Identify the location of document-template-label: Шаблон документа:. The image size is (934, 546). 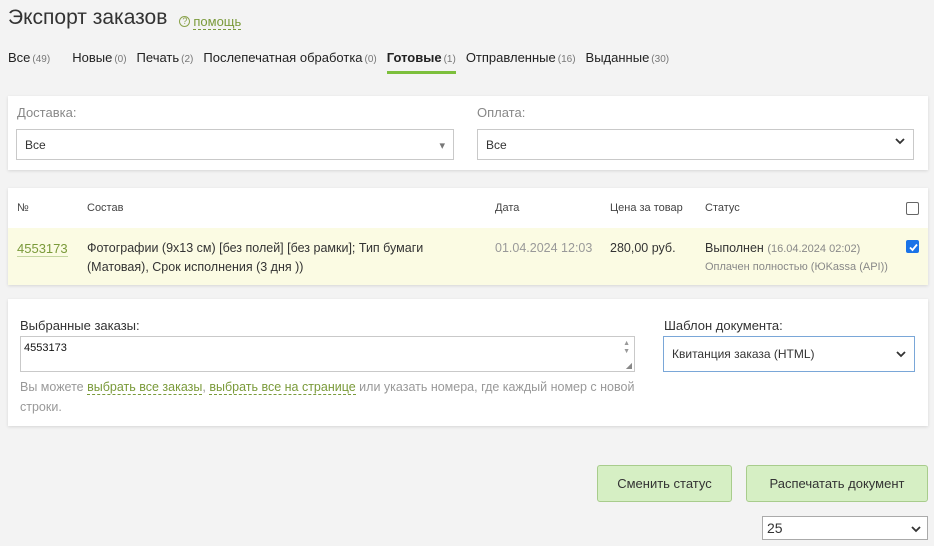
(723, 325).